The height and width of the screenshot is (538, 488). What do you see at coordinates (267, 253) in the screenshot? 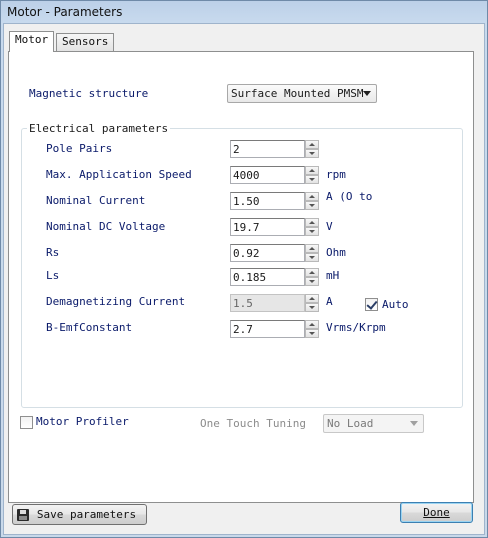
I see `rs-input: 0.92` at bounding box center [267, 253].